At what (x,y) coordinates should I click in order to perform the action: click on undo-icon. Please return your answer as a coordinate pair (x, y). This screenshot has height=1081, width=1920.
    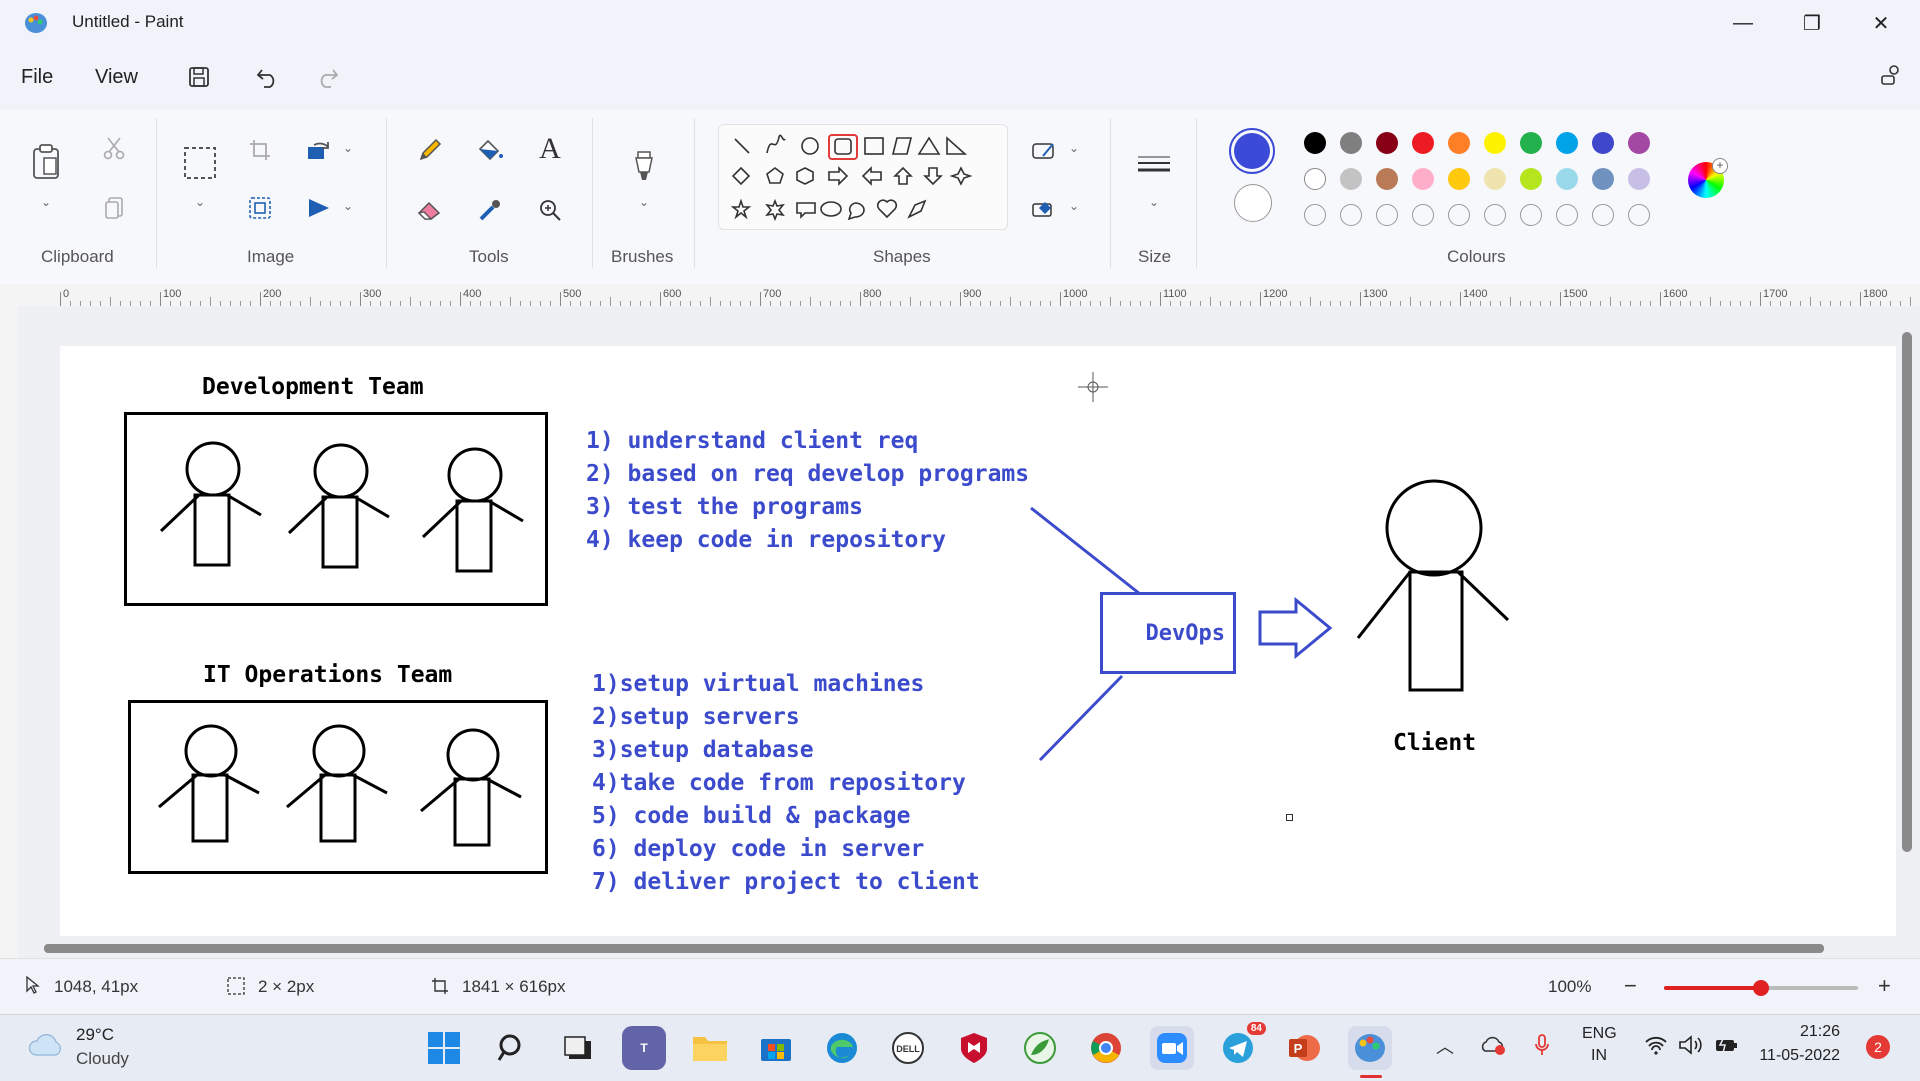
    Looking at the image, I should click on (268, 77).